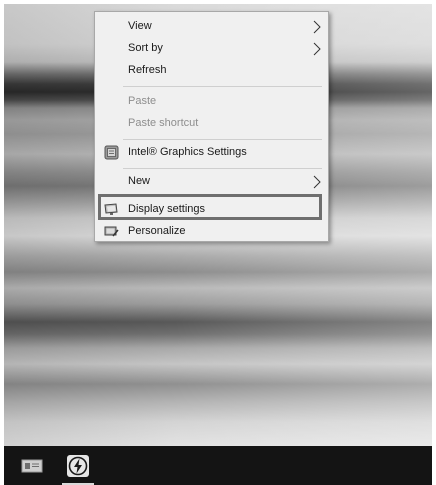  I want to click on menu-item-label: Personalize, so click(157, 231).